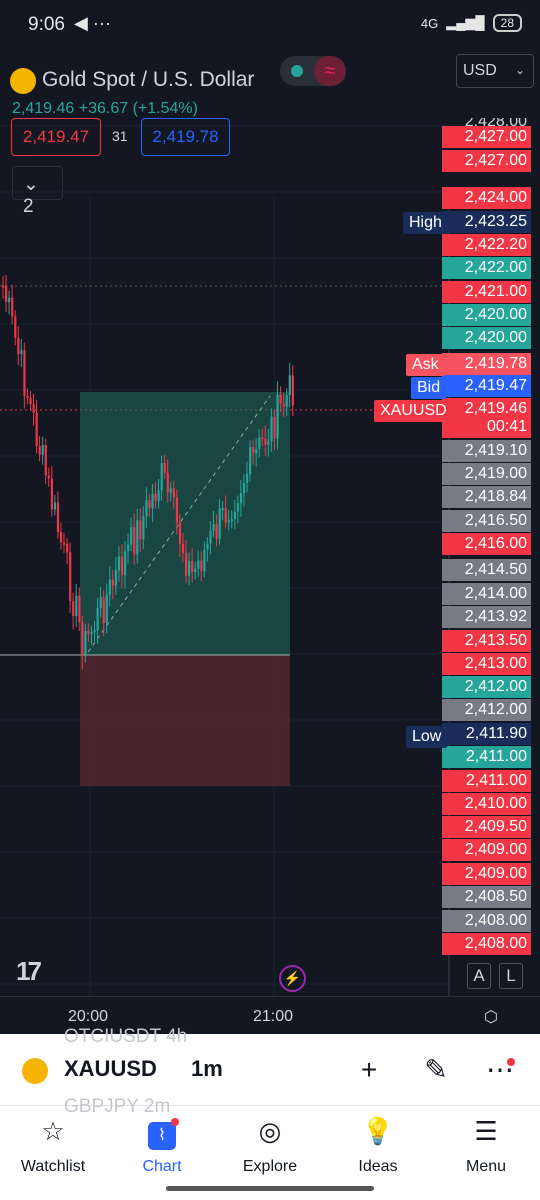  I want to click on notification-dot, so click(511, 1062).